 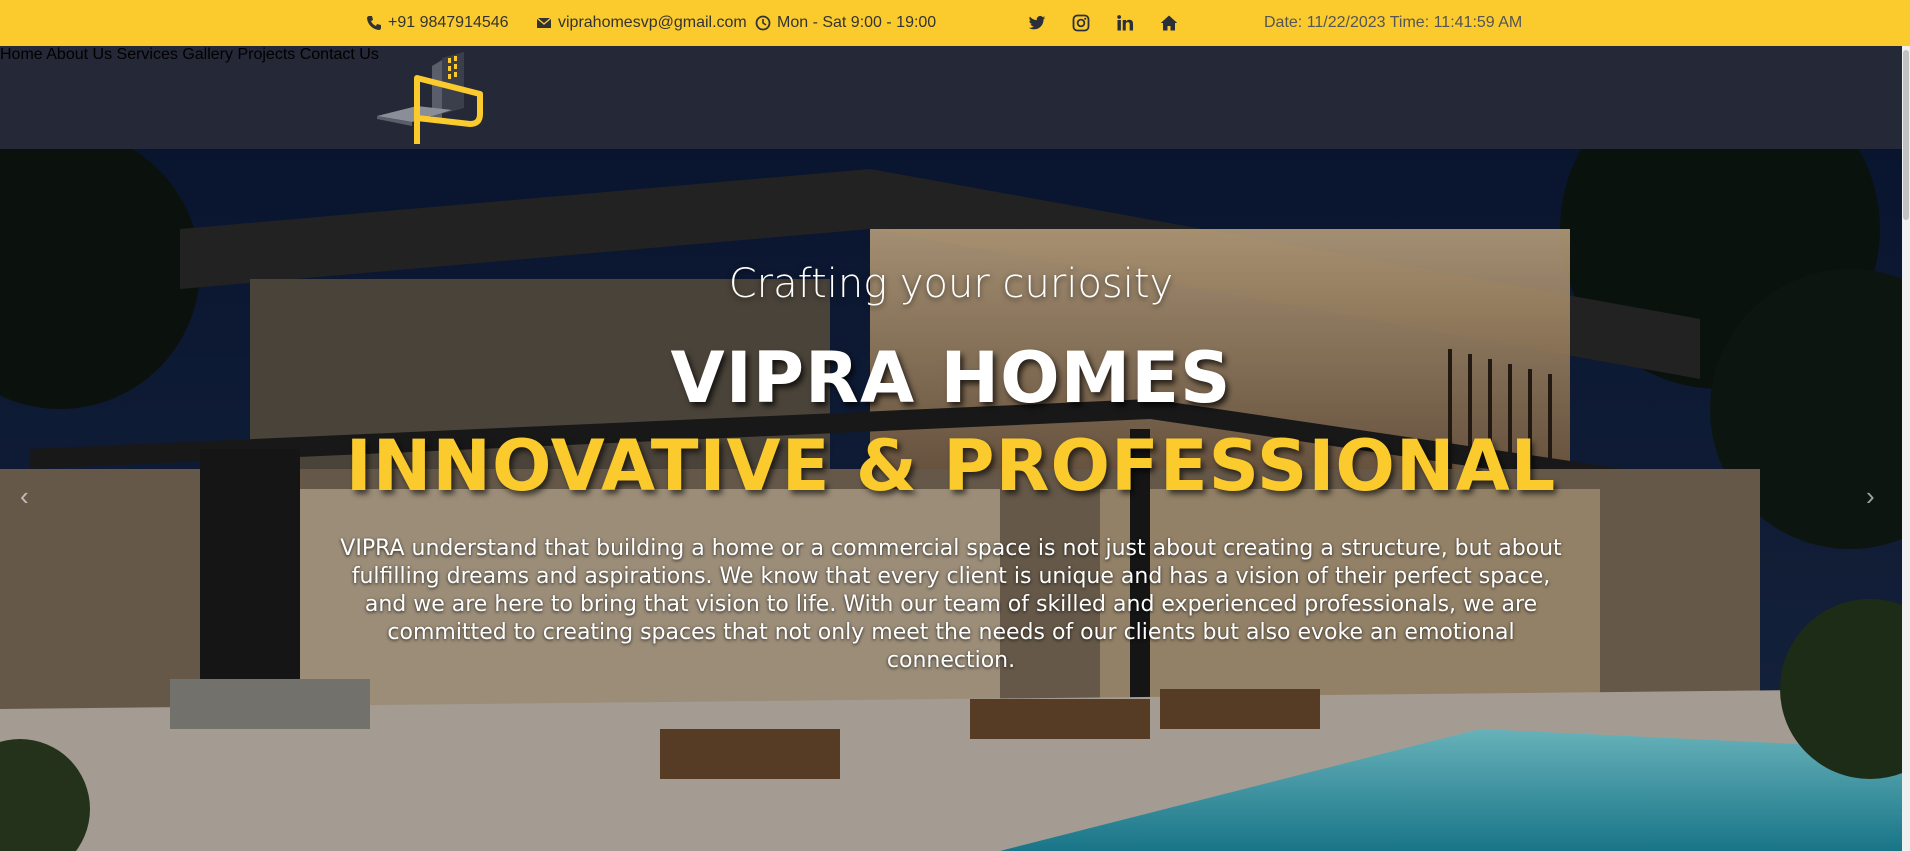 What do you see at coordinates (147, 54) in the screenshot?
I see `nav-item-services: Services` at bounding box center [147, 54].